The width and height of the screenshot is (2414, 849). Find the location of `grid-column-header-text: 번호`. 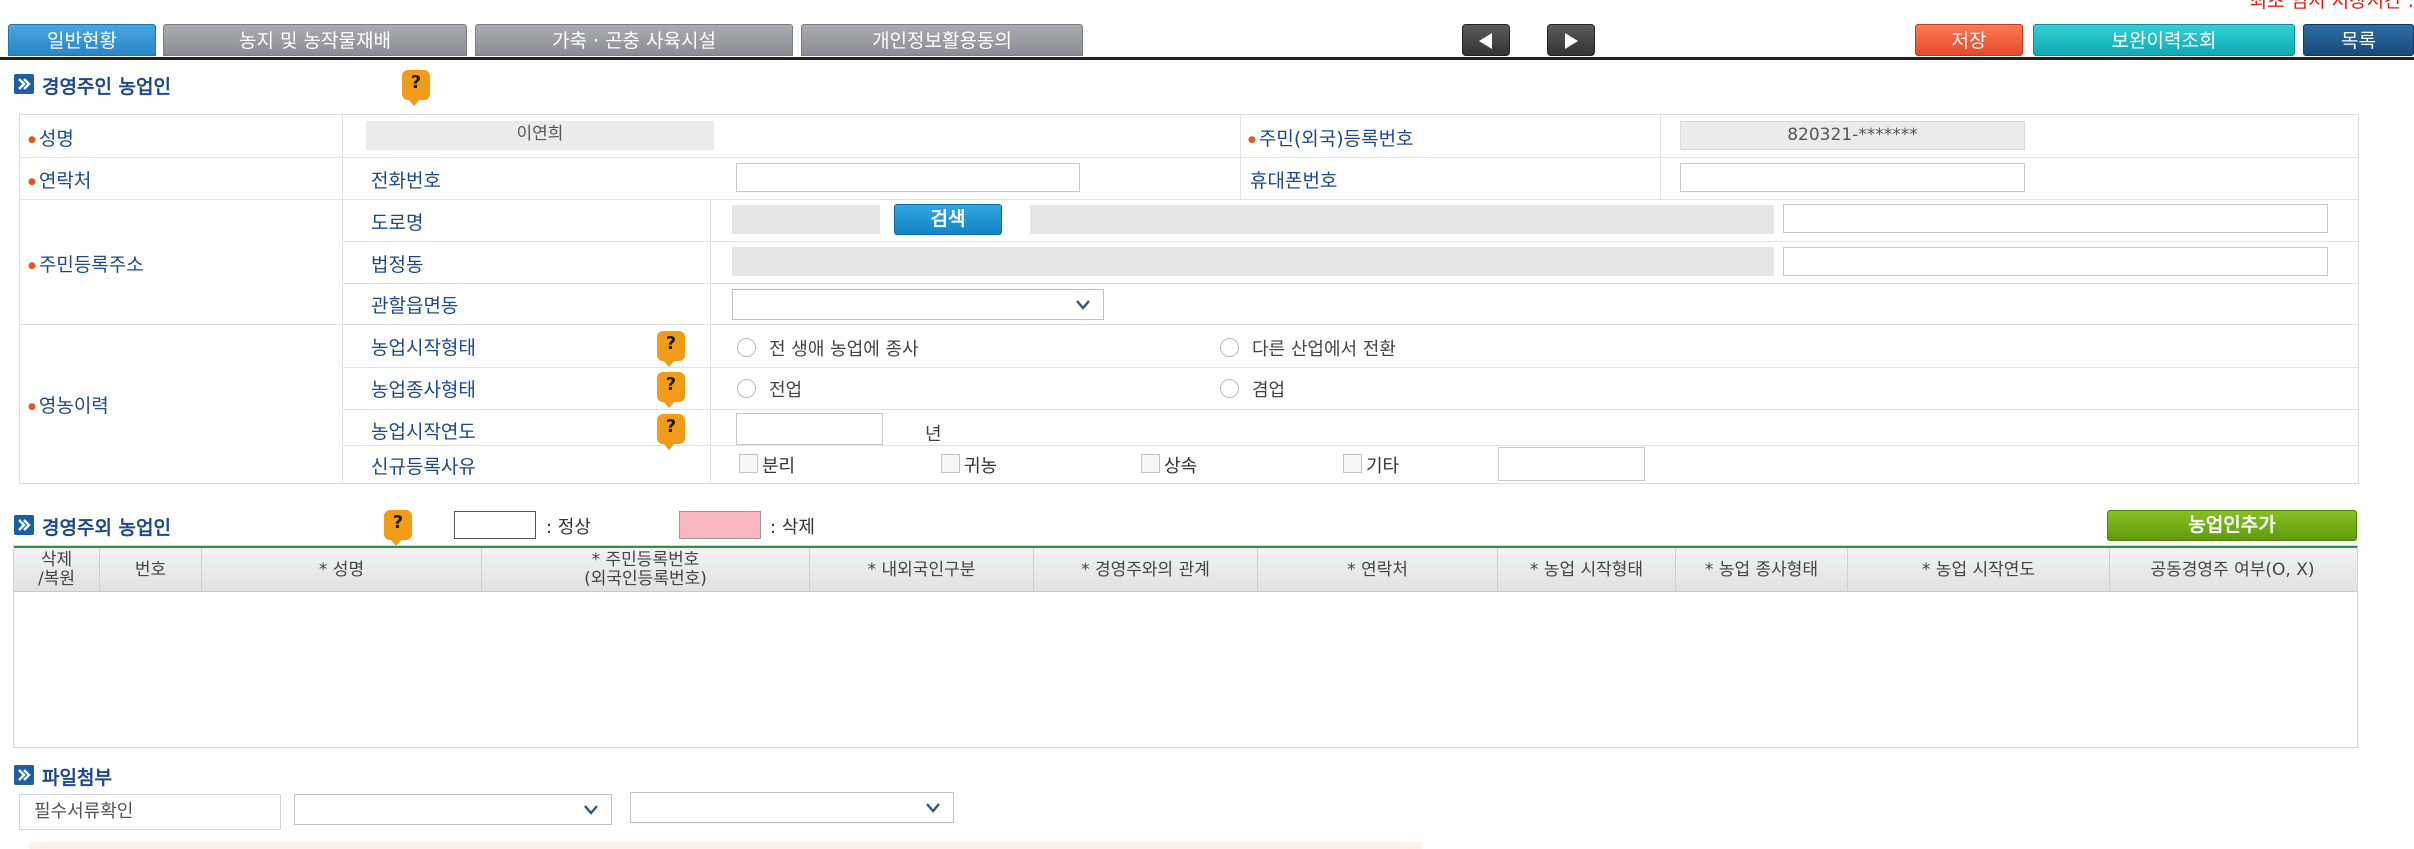

grid-column-header-text: 번호 is located at coordinates (150, 569).